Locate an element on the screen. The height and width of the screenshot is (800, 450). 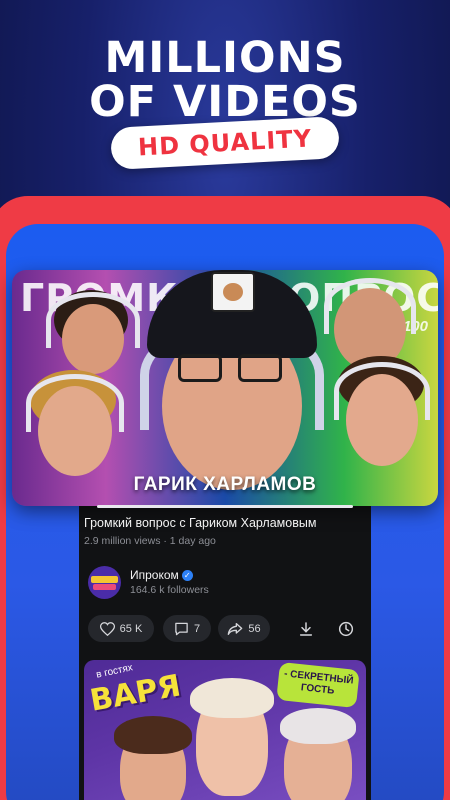
share-icon is located at coordinates (235, 628).